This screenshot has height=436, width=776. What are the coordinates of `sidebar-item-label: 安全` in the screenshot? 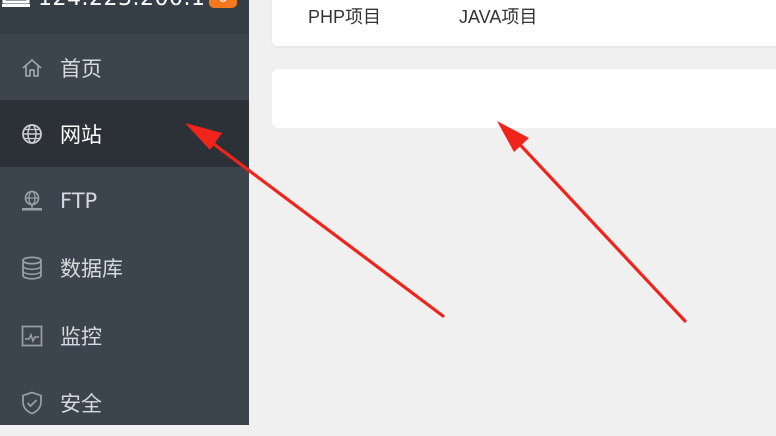 It's located at (81, 403).